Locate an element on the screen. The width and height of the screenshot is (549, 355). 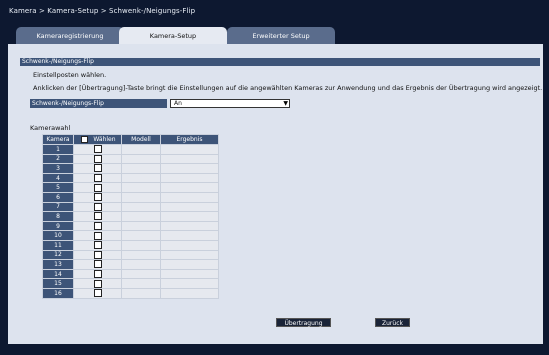
table-row: 16 is located at coordinates (130, 293).